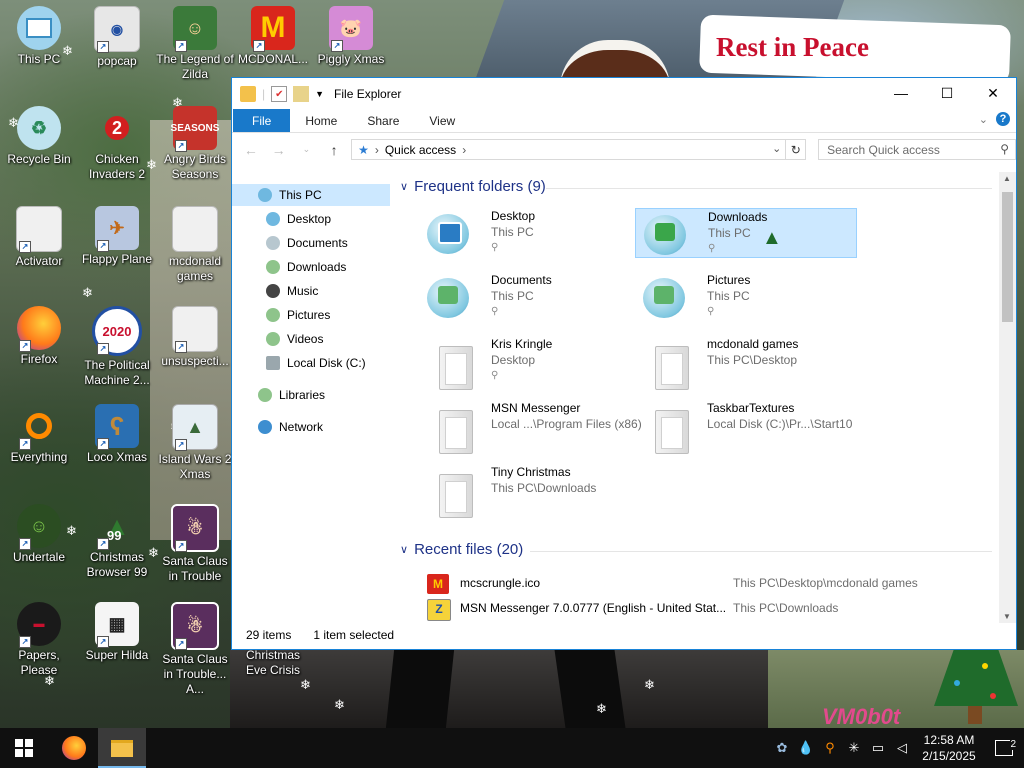 The image size is (1024, 768). I want to click on help-icon: ?, so click(1003, 119).